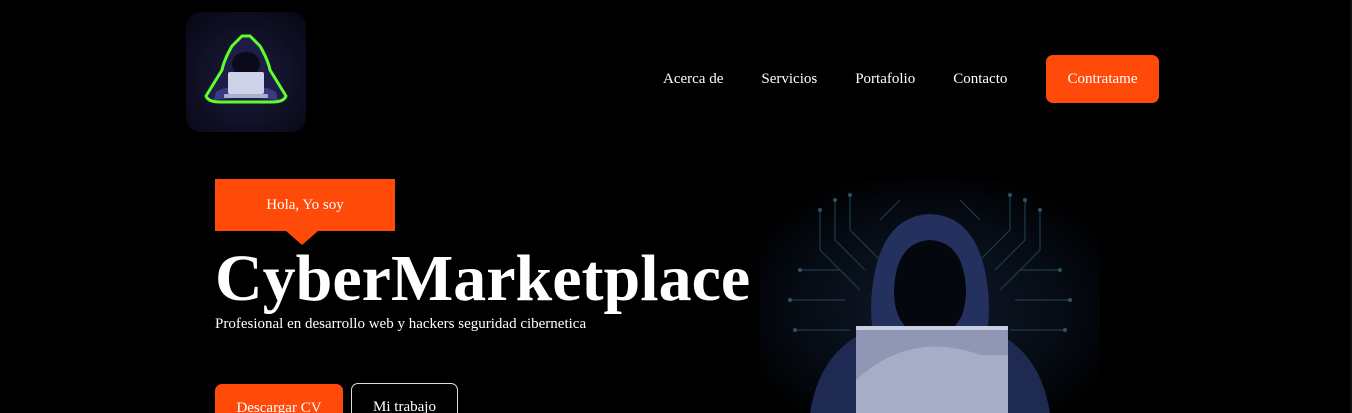  I want to click on logo, so click(246, 72).